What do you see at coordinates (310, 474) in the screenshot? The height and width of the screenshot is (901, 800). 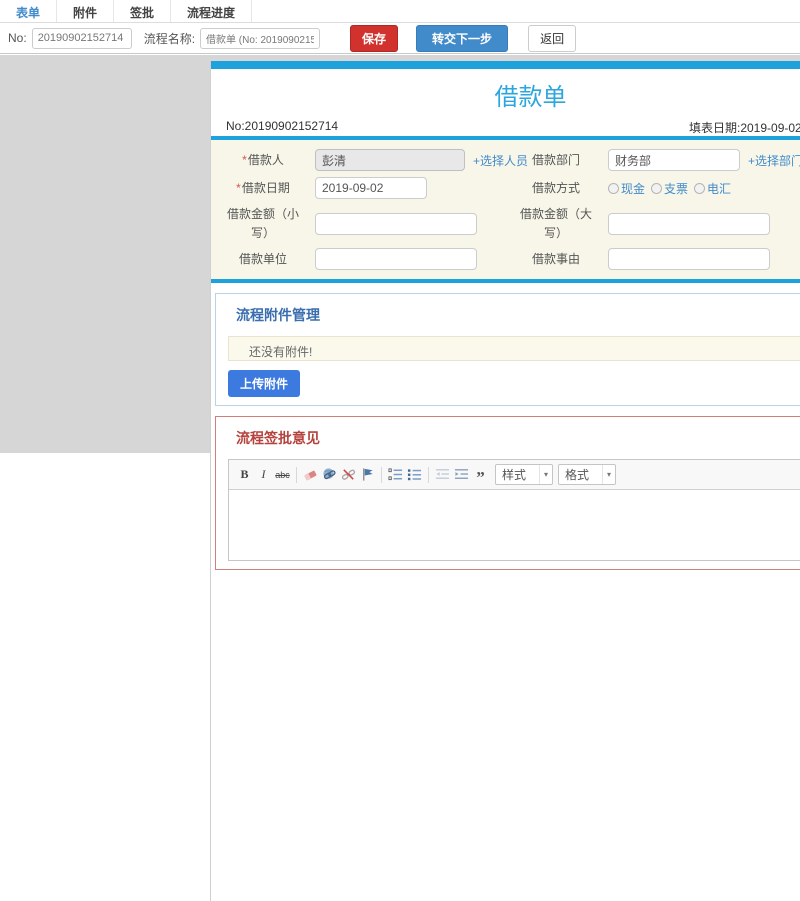 I see `remove-format-icon` at bounding box center [310, 474].